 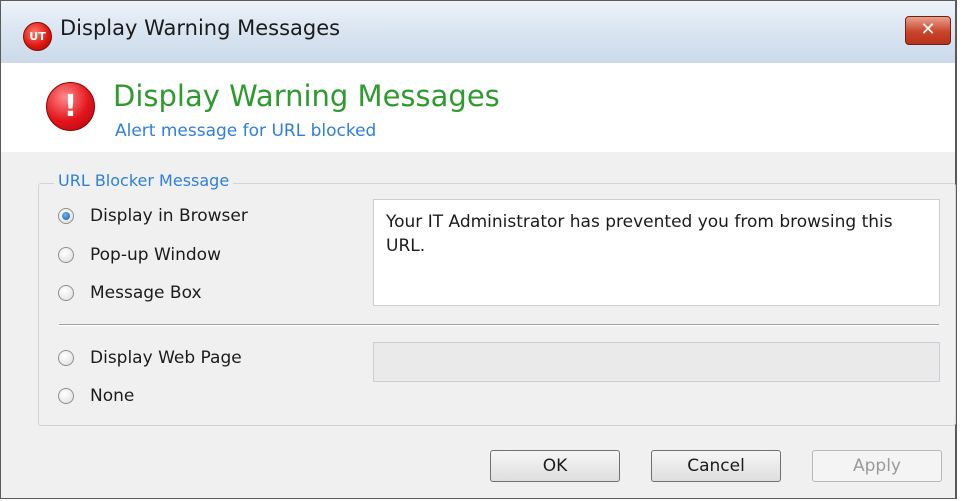 I want to click on close-icon: ✕, so click(x=928, y=29).